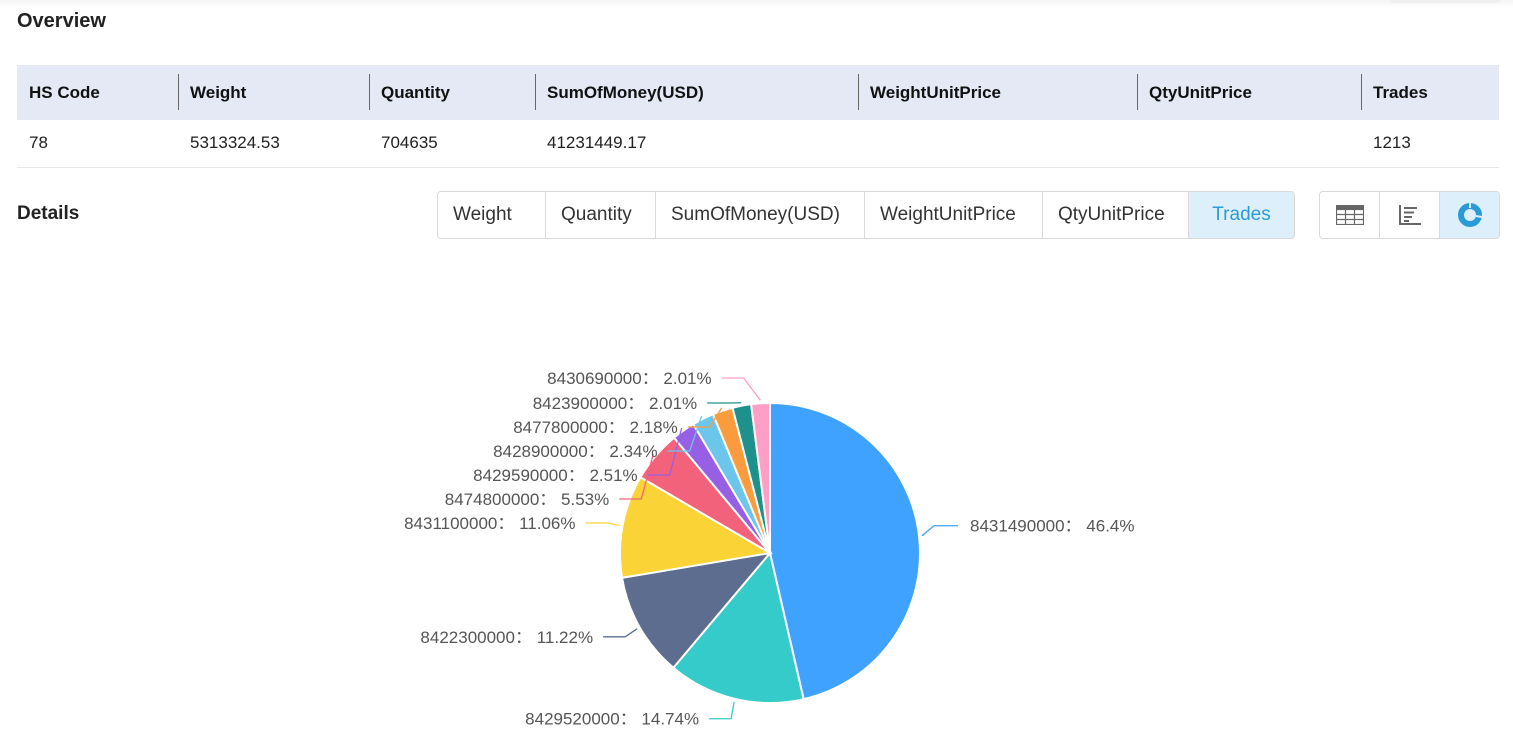 The height and width of the screenshot is (752, 1513). I want to click on bar-view-button, so click(1410, 215).